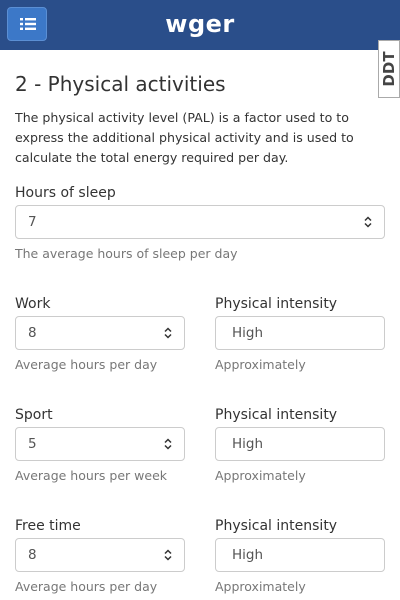 The width and height of the screenshot is (400, 600). I want to click on freetime-intensity-label: Physical intensity, so click(276, 526).